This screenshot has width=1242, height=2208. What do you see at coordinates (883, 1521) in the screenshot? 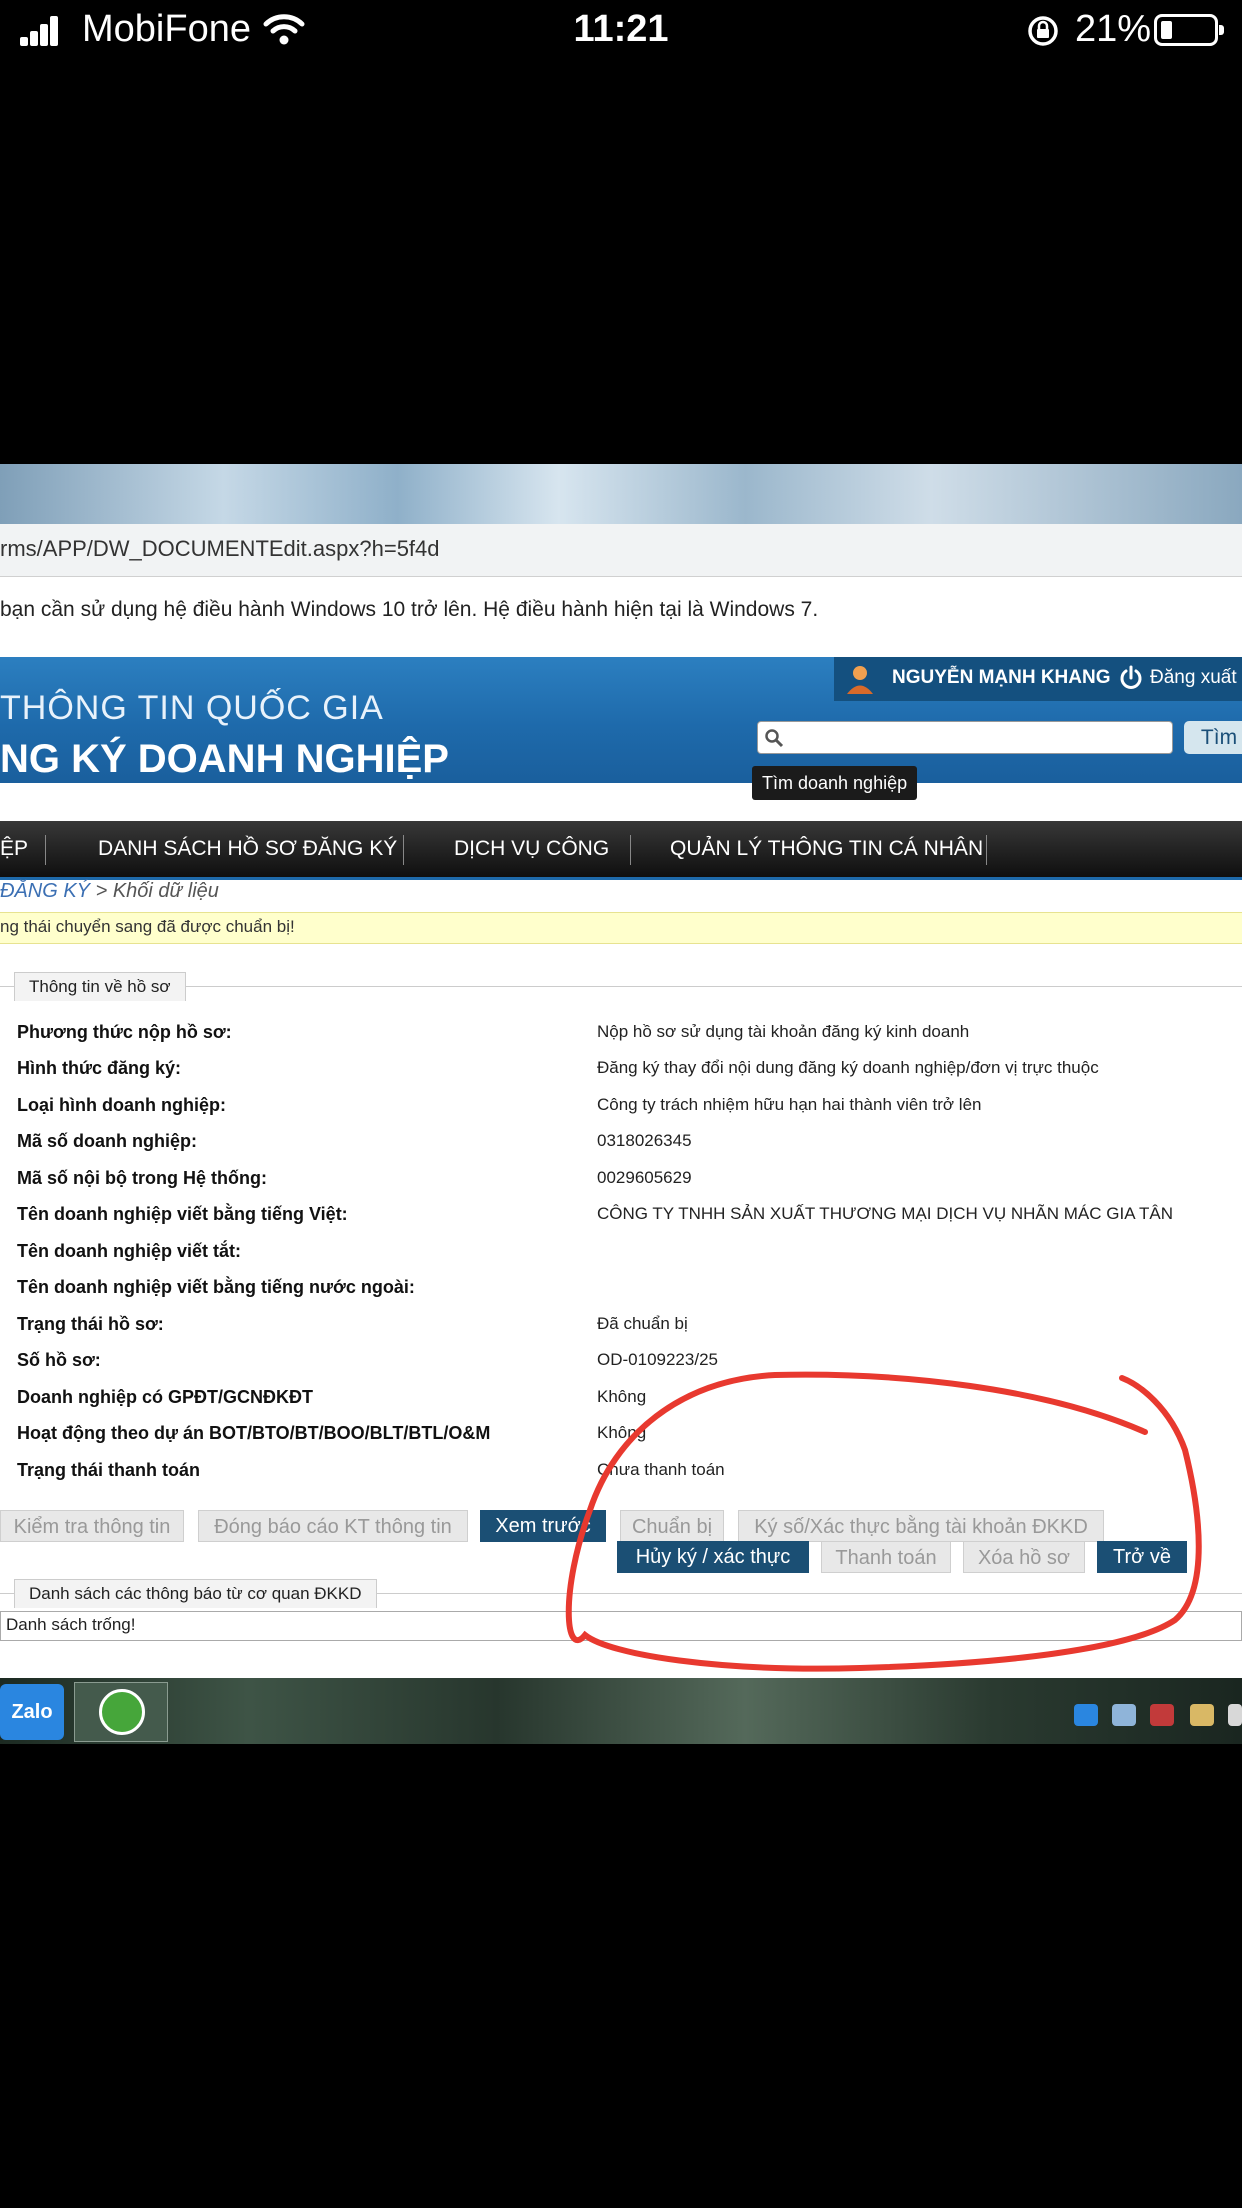
I see `red-circle-annotation` at bounding box center [883, 1521].